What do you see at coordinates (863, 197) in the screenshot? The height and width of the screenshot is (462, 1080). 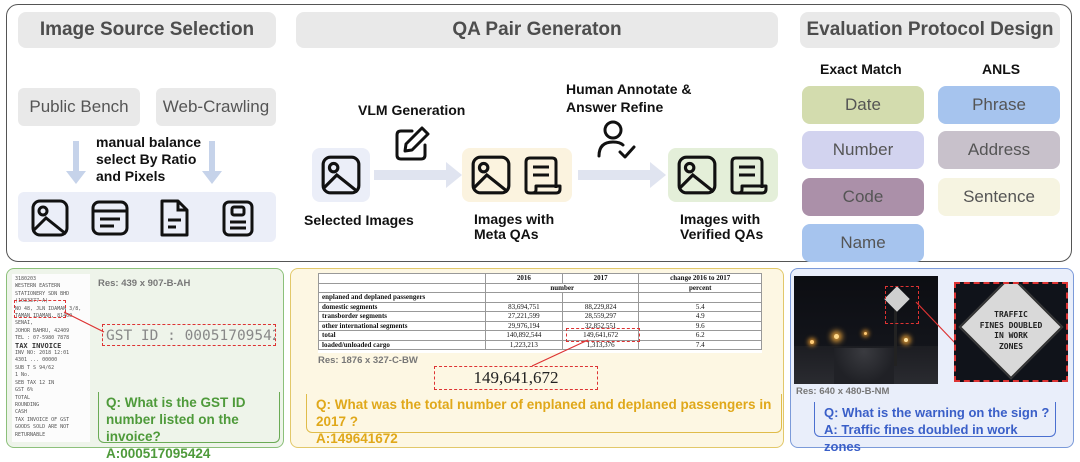 I see `exact-code-pill: Code` at bounding box center [863, 197].